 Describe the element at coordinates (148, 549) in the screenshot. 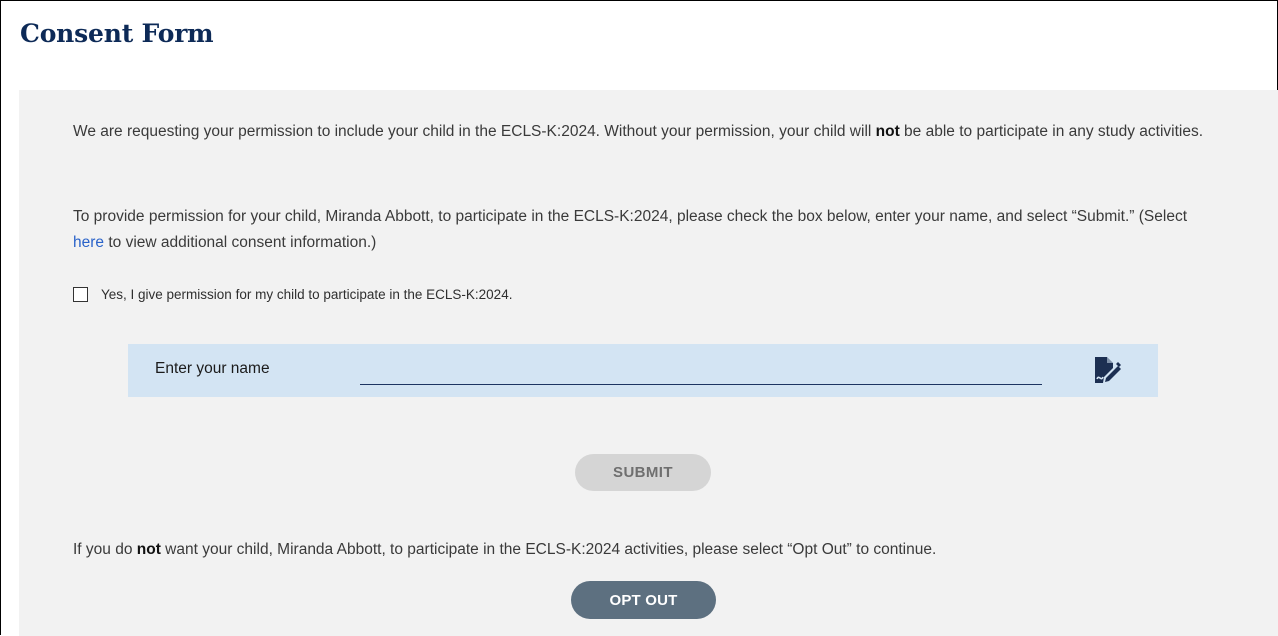

I see `opt-out-emphasis: not` at that location.